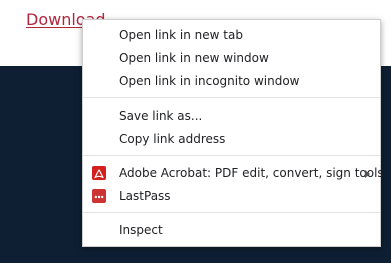 The width and height of the screenshot is (391, 263). Describe the element at coordinates (99, 196) in the screenshot. I see `lastpass-icon` at that location.